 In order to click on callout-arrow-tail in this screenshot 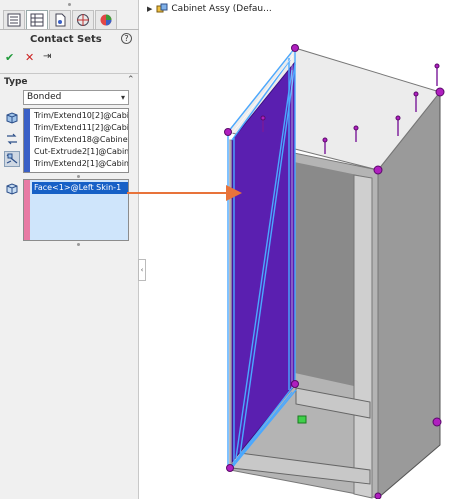, I will do `click(134, 193)`.